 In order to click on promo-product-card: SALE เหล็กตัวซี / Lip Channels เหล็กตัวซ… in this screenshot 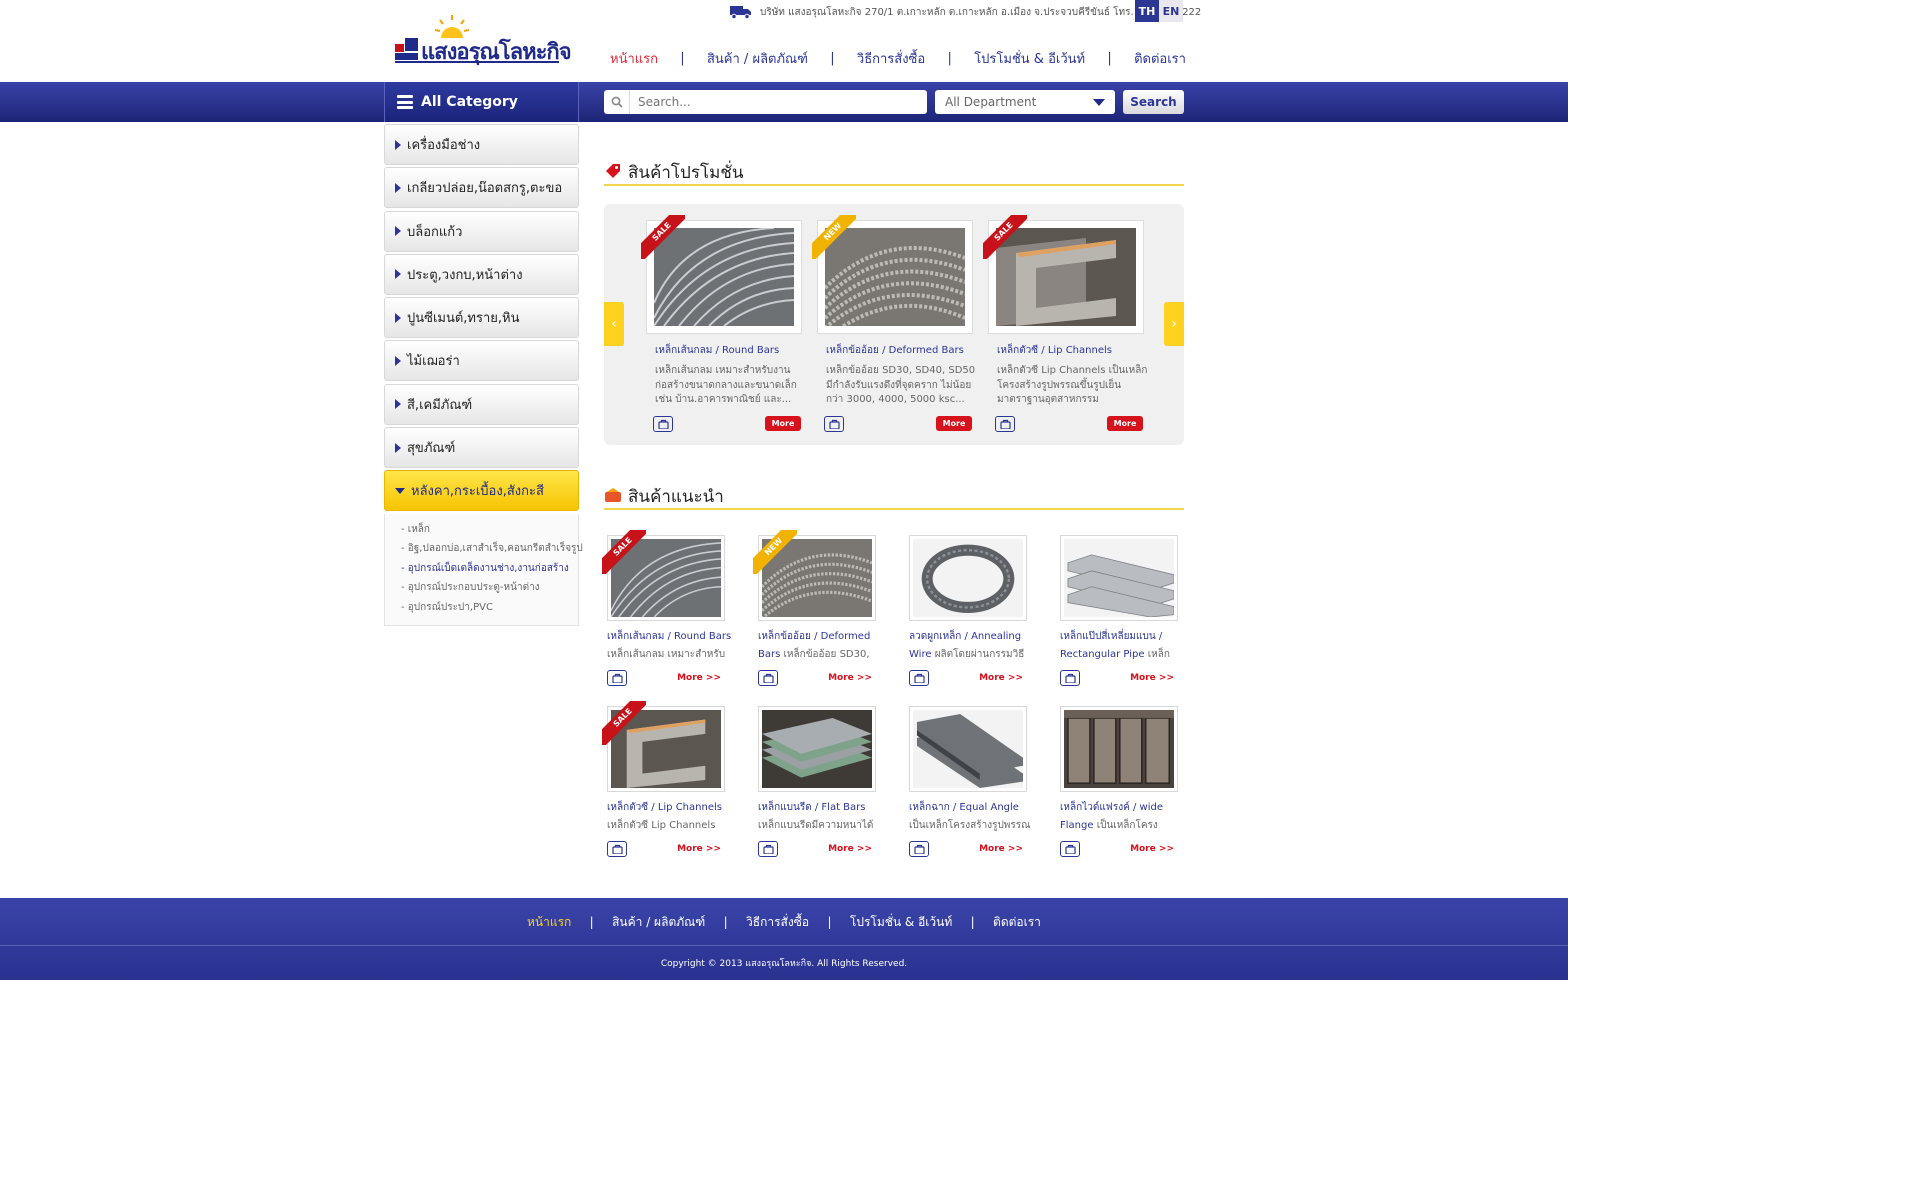, I will do `click(1065, 323)`.